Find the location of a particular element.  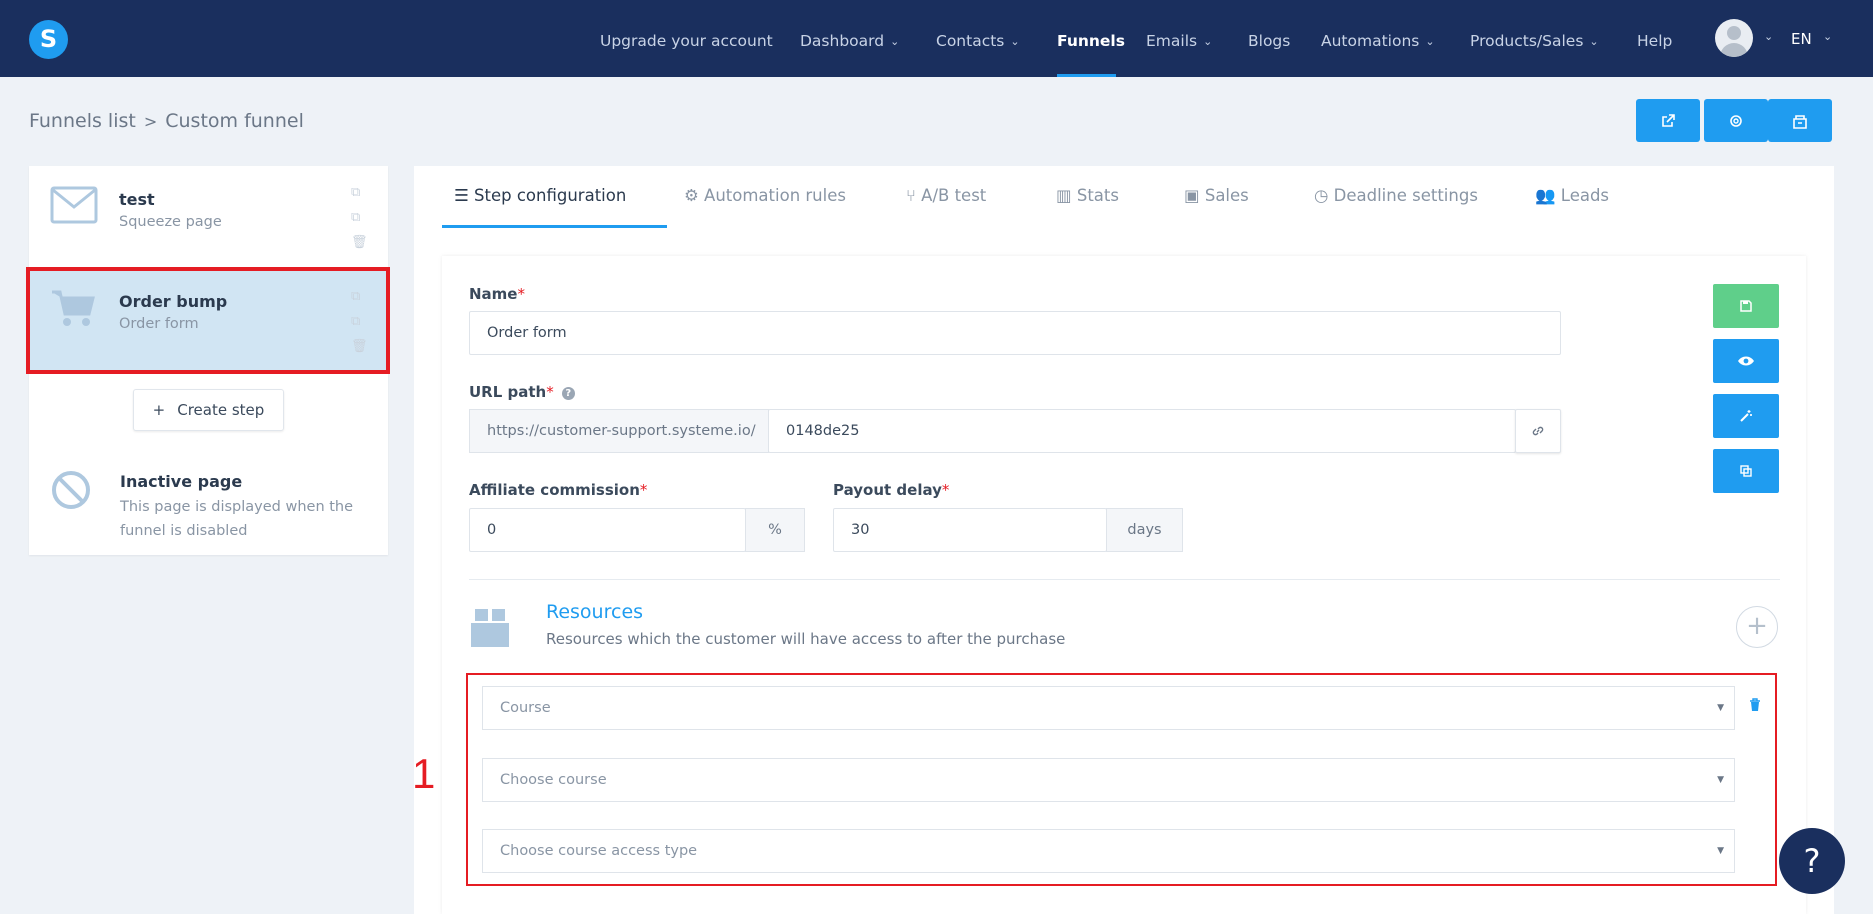

tab-deadline-settings: ◷ Deadline settings is located at coordinates (1396, 195).